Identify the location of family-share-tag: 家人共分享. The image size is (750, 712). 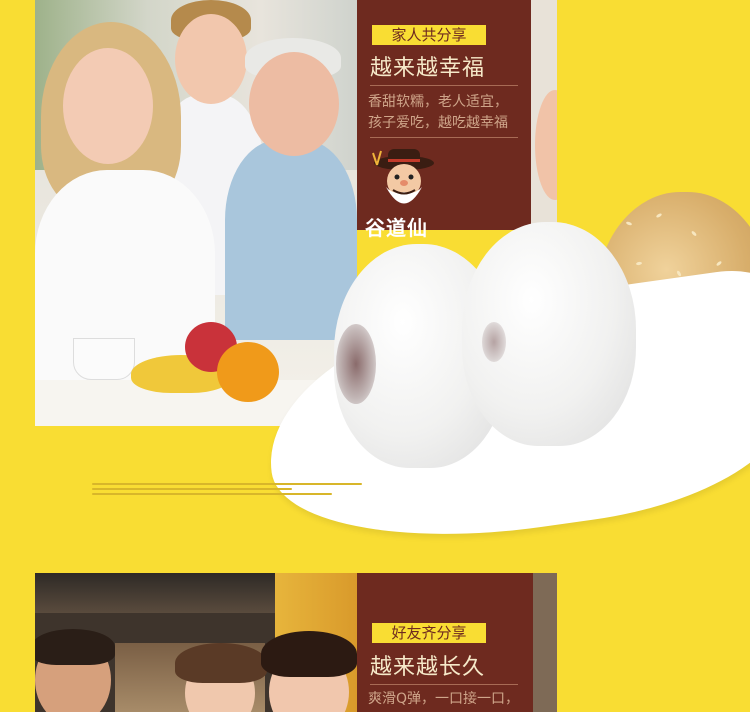
(429, 35).